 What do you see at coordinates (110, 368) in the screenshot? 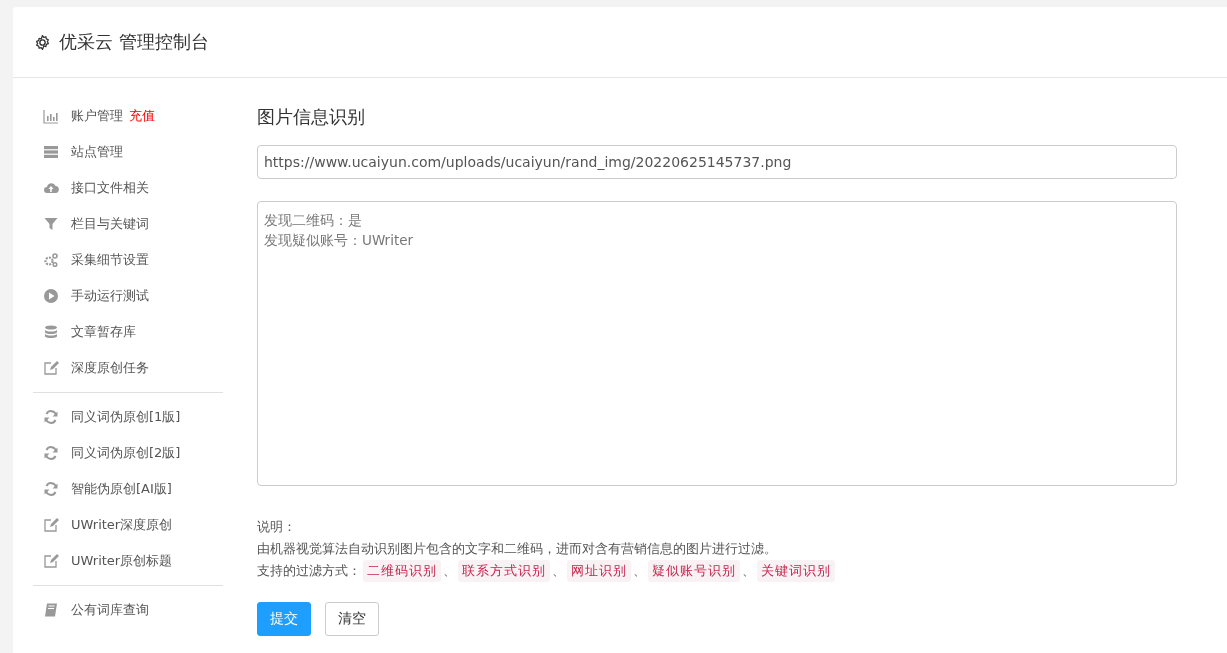
I see `sidebar-item: 深度原创任务` at bounding box center [110, 368].